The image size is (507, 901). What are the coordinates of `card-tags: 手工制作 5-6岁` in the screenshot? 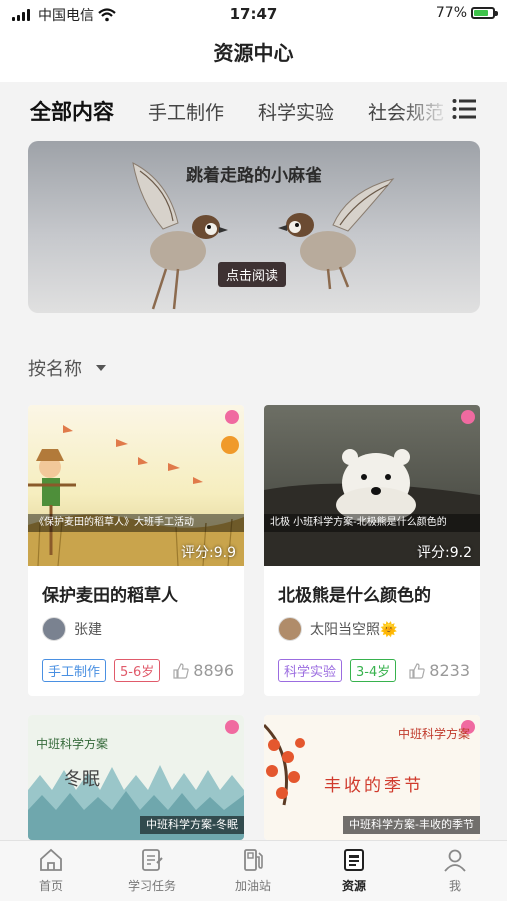 It's located at (101, 670).